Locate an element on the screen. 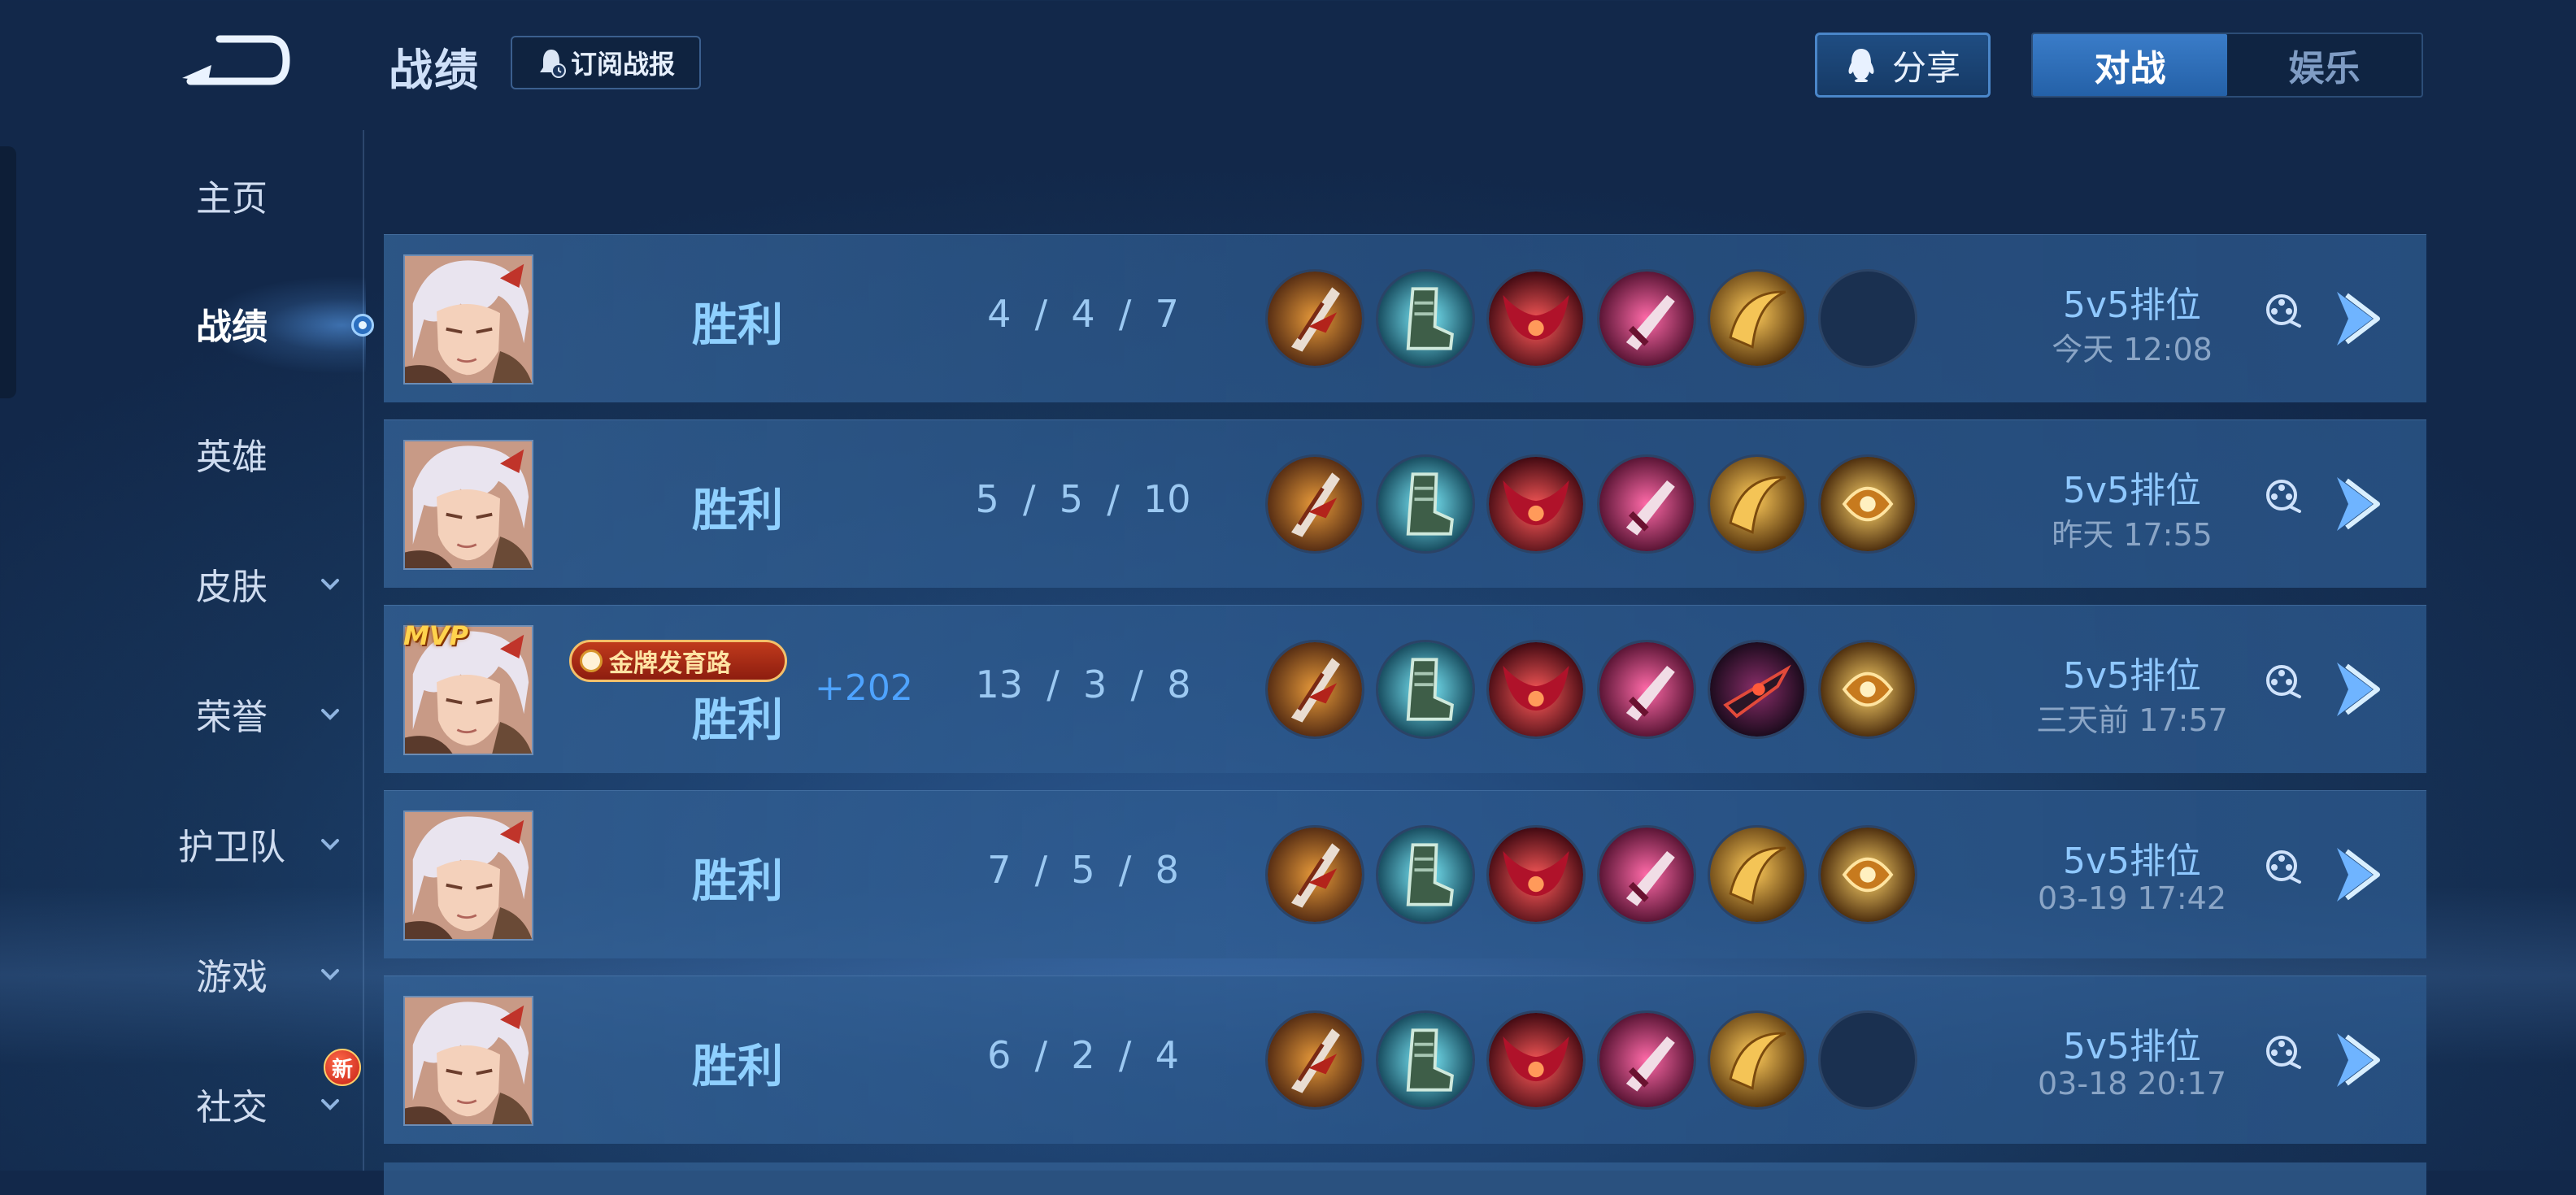 Image resolution: width=2576 pixels, height=1195 pixels. sidebar-item-label: 护卫队 is located at coordinates (232, 848).